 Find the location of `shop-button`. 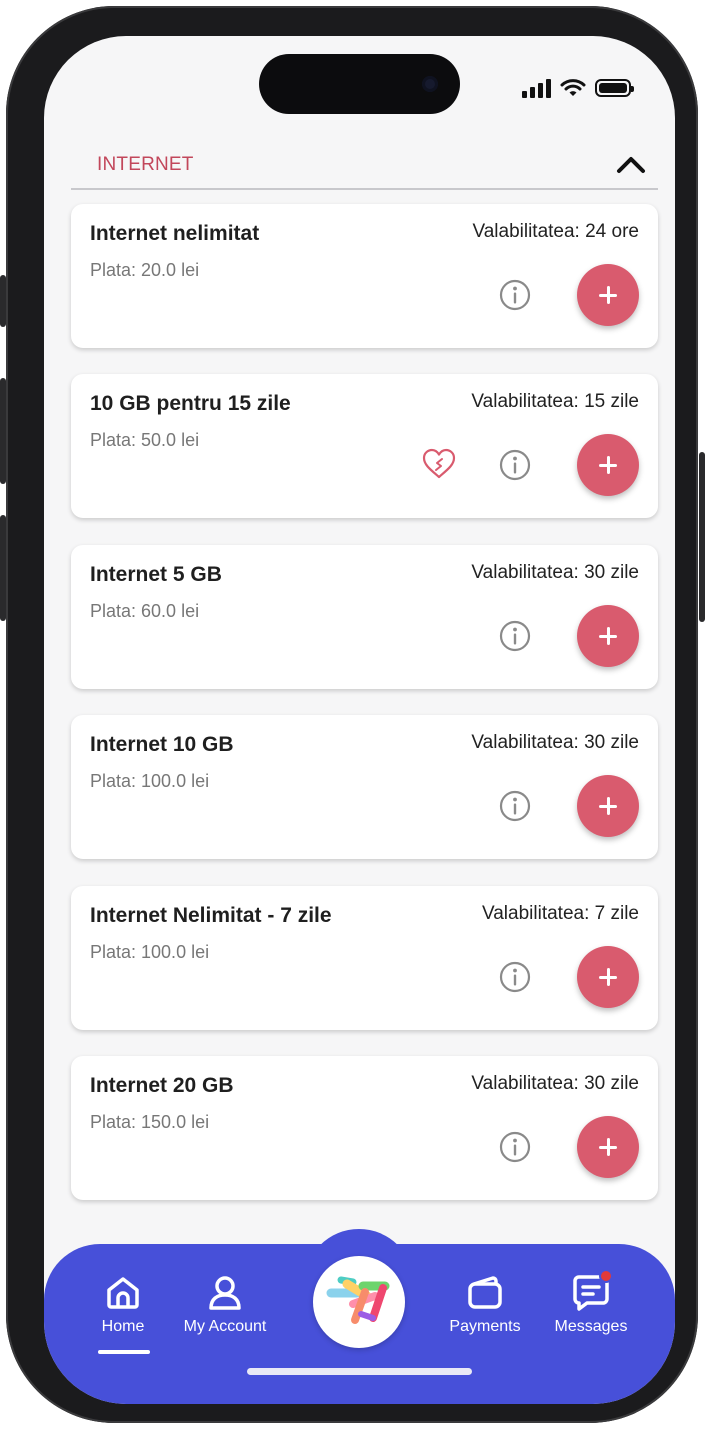

shop-button is located at coordinates (359, 1302).